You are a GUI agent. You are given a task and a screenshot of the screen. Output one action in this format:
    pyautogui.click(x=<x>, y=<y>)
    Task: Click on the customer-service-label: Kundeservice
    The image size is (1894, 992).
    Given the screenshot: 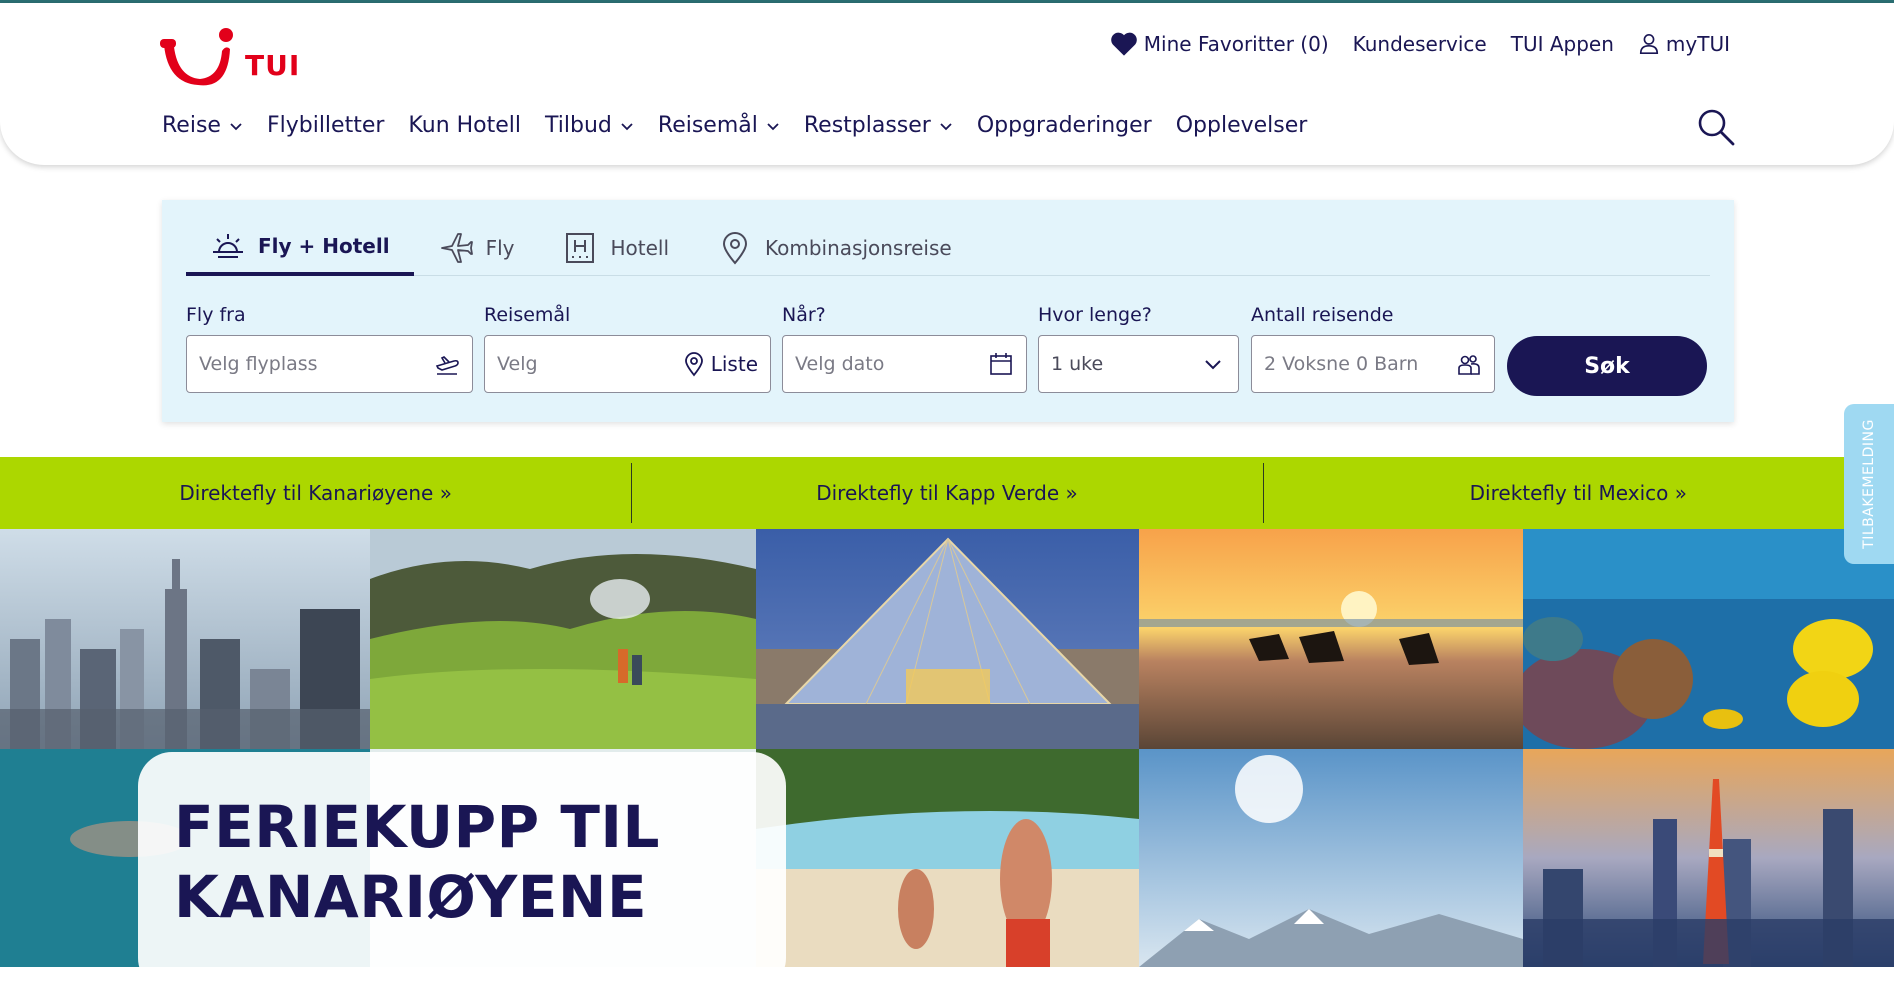 What is the action you would take?
    pyautogui.click(x=1419, y=44)
    